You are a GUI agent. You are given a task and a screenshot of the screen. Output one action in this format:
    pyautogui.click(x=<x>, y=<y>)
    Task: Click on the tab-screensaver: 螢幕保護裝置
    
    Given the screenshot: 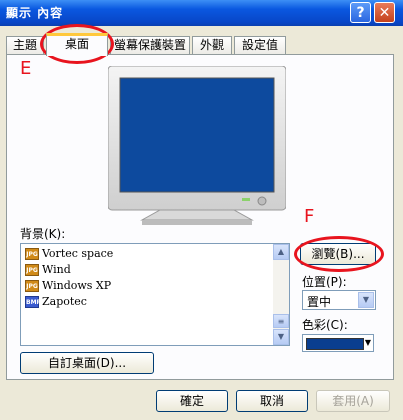 What is the action you would take?
    pyautogui.click(x=150, y=45)
    